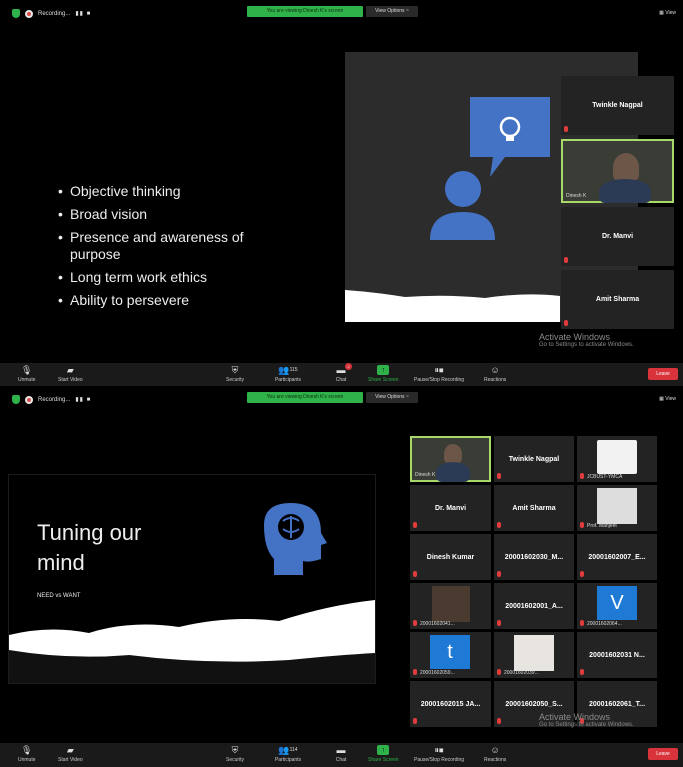  I want to click on view-label: View, so click(670, 13).